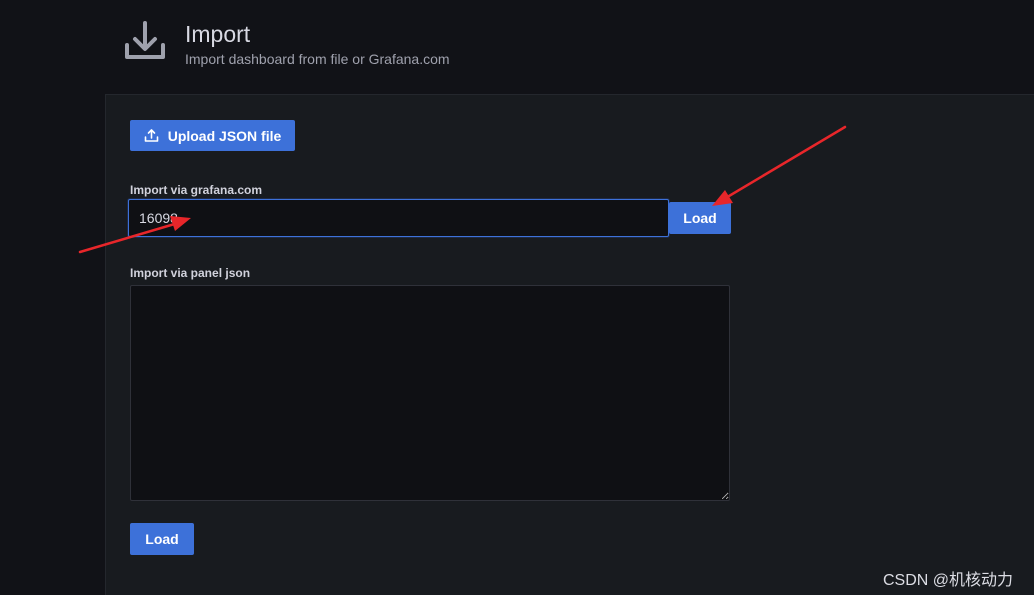  I want to click on grafana-com-load-button: Load, so click(700, 218).